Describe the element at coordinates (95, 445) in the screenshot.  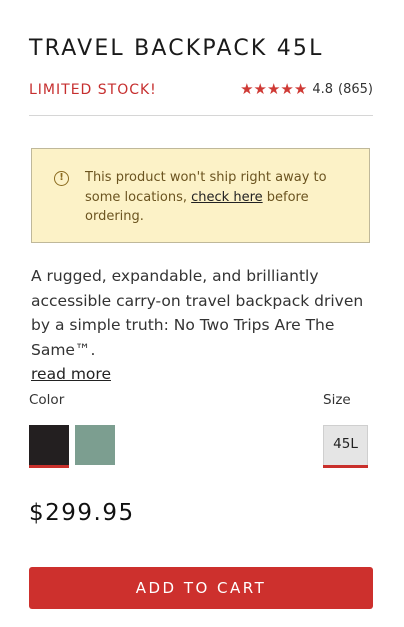
I see `color-swatch-sage` at that location.